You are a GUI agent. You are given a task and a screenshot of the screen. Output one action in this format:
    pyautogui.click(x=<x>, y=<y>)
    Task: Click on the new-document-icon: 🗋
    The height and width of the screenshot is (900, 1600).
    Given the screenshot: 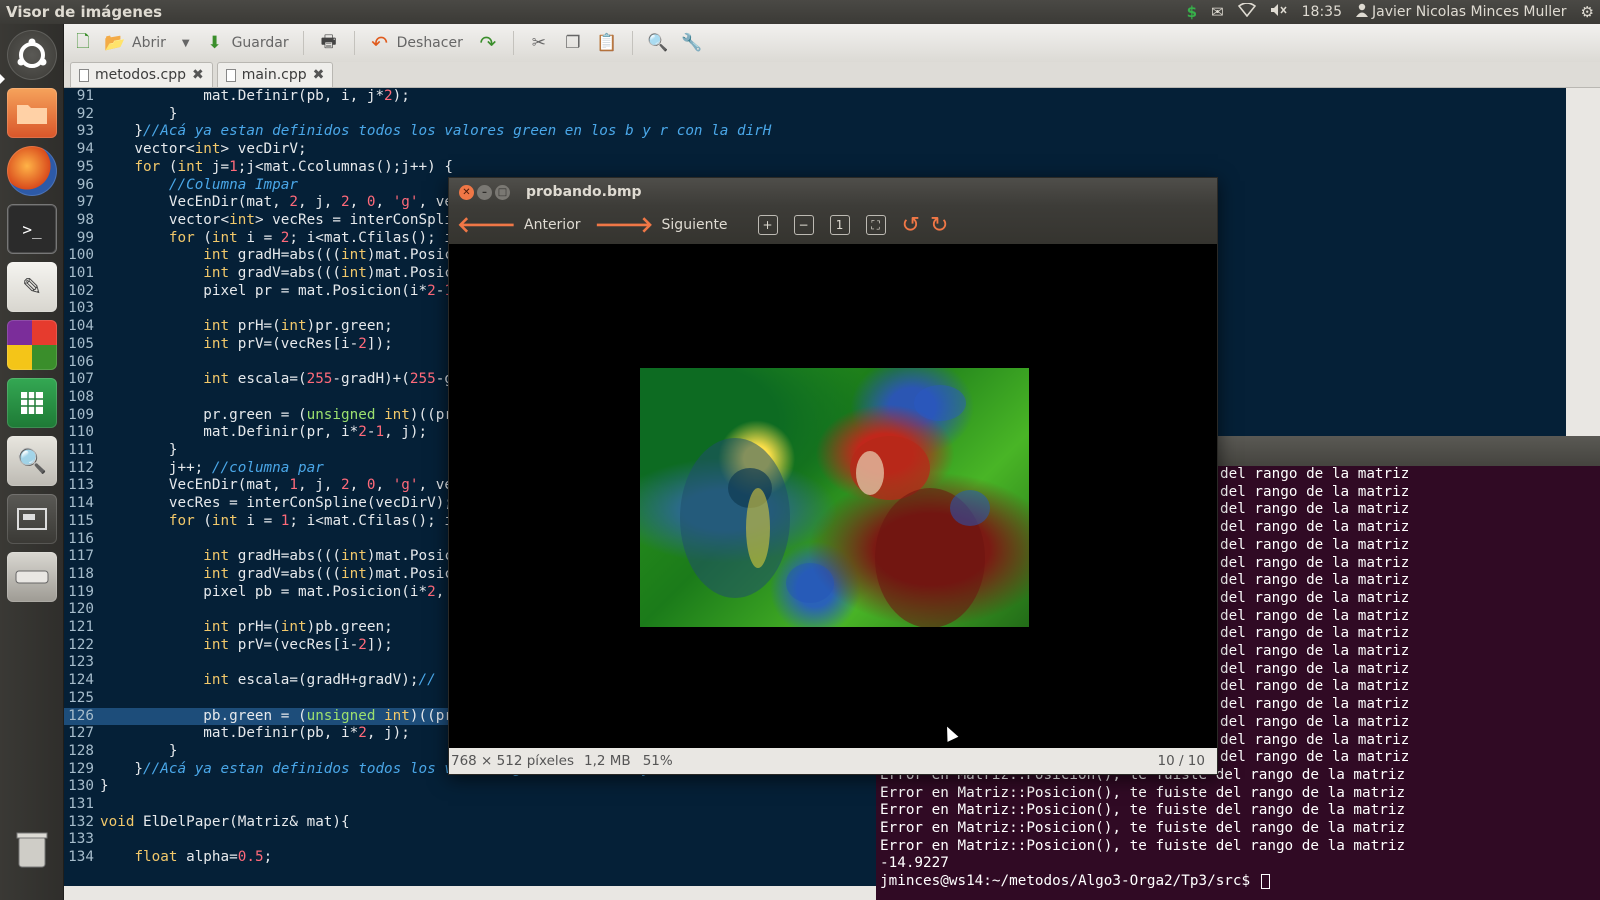 What is the action you would take?
    pyautogui.click(x=83, y=43)
    